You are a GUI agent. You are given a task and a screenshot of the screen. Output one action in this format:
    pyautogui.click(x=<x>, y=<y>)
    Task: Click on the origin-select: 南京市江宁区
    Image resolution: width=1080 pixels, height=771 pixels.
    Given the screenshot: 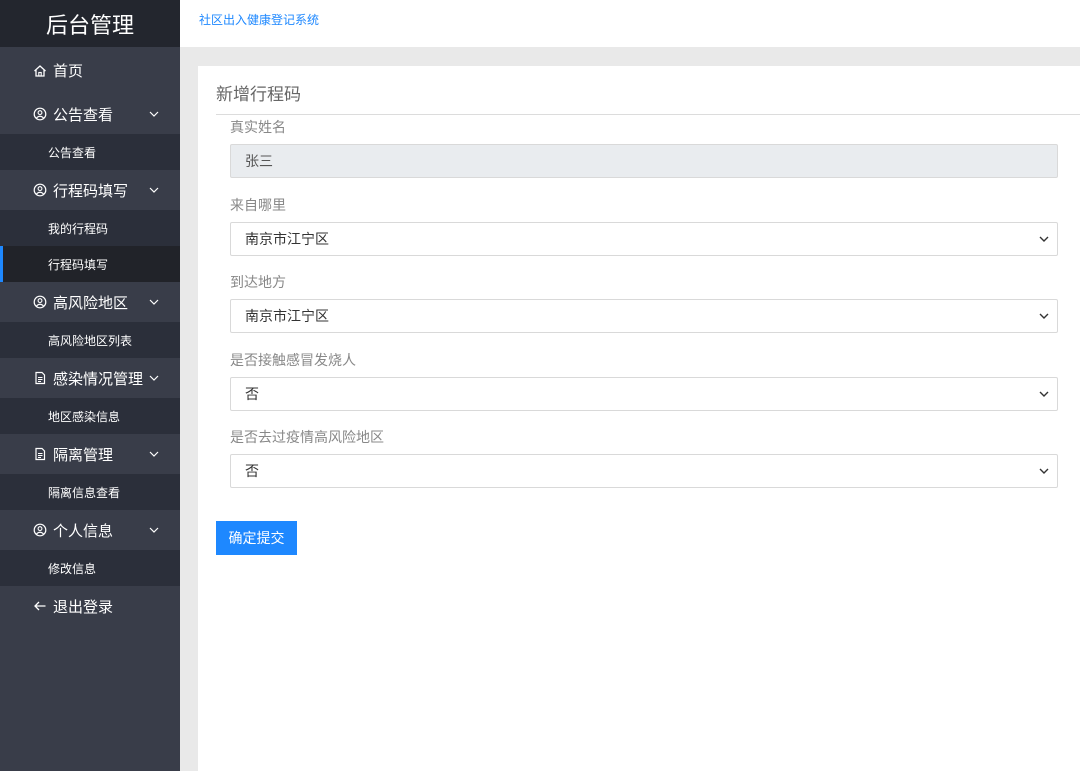 What is the action you would take?
    pyautogui.click(x=644, y=239)
    